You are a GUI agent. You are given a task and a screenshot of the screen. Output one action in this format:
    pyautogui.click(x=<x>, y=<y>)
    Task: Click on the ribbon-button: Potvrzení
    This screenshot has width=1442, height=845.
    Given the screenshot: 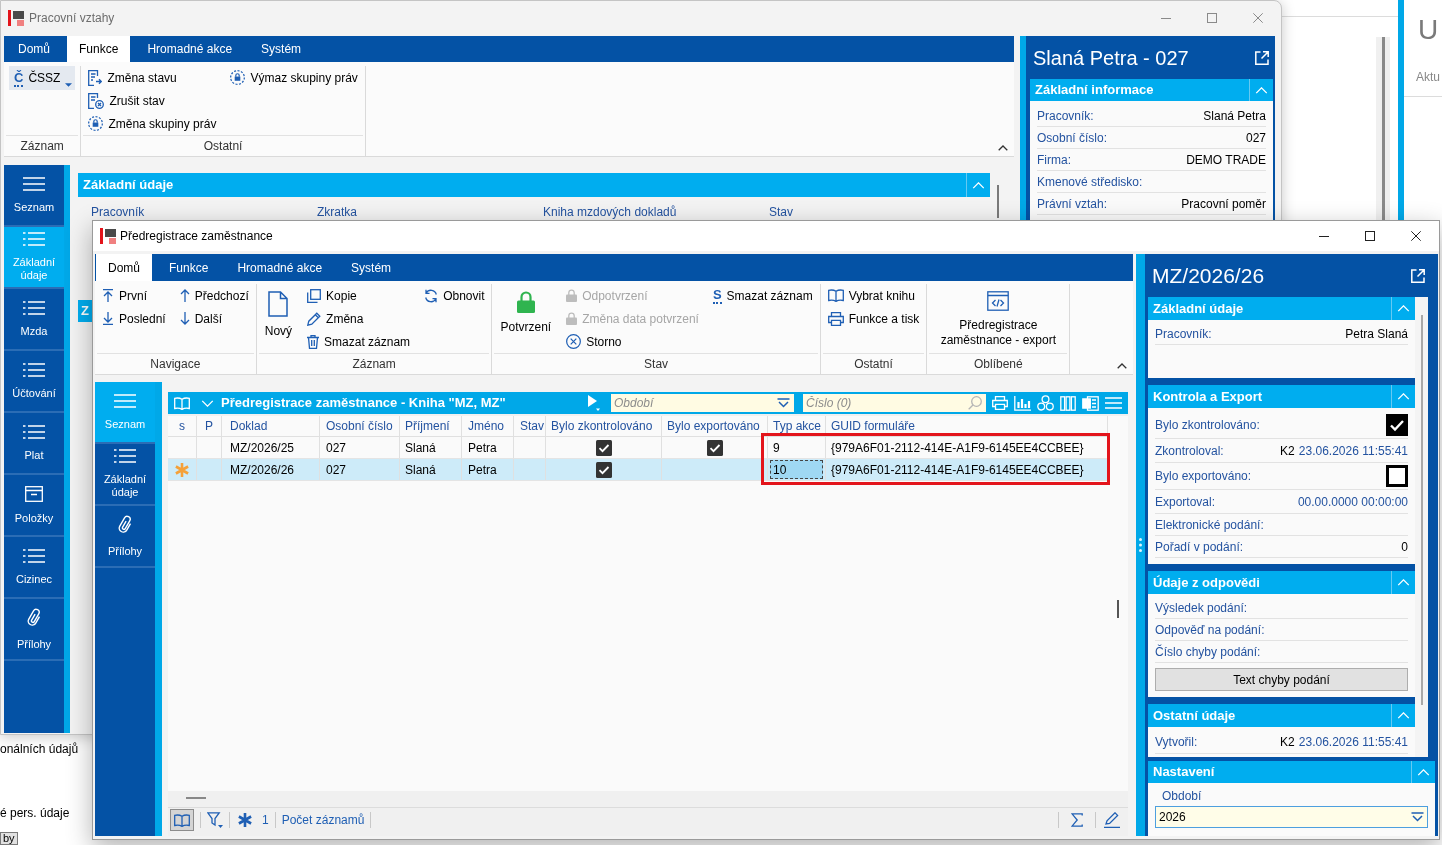 What is the action you would take?
    pyautogui.click(x=526, y=309)
    